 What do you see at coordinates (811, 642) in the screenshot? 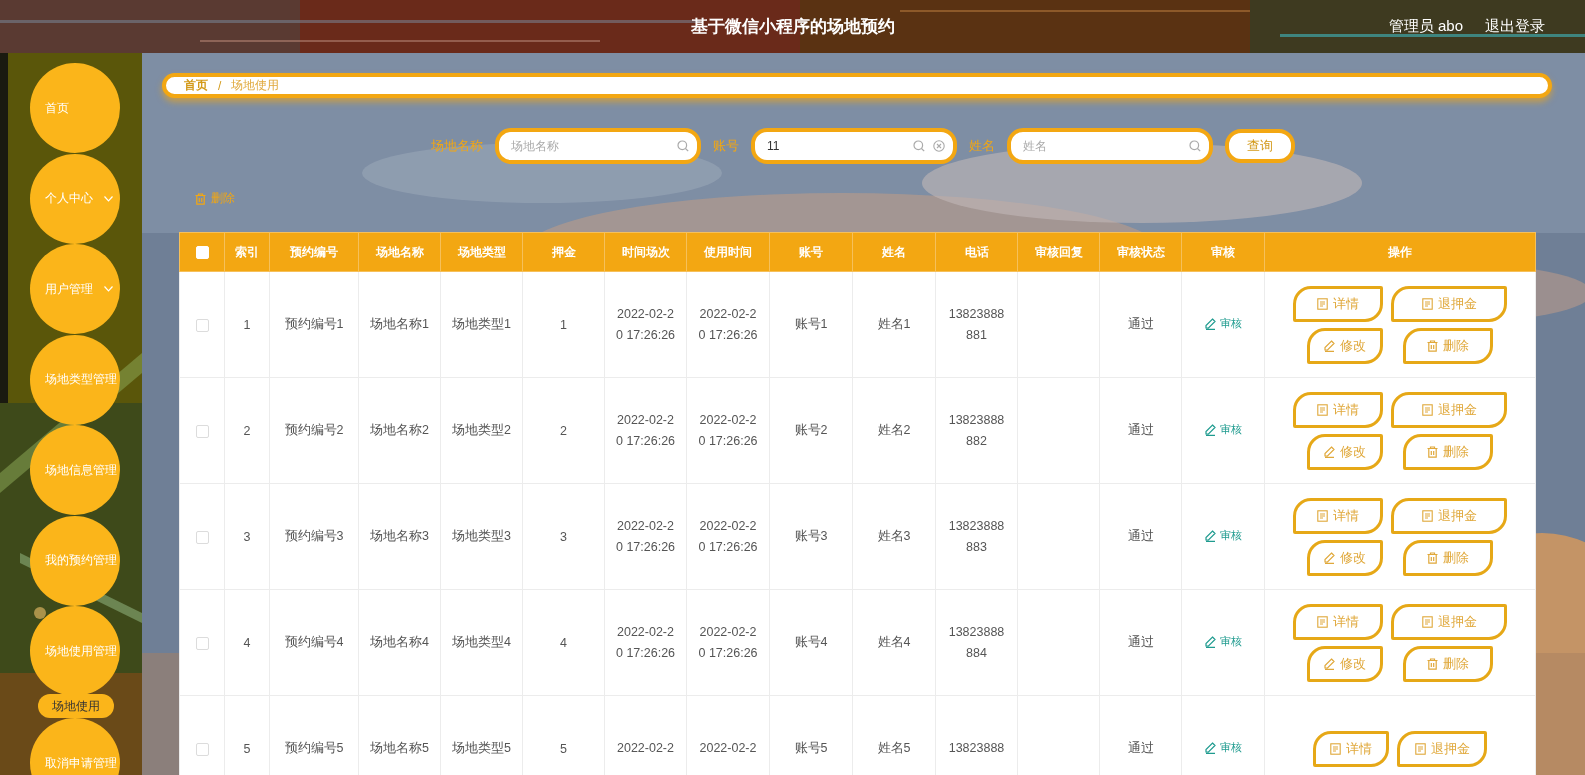
I see `table-cell: 账号4` at bounding box center [811, 642].